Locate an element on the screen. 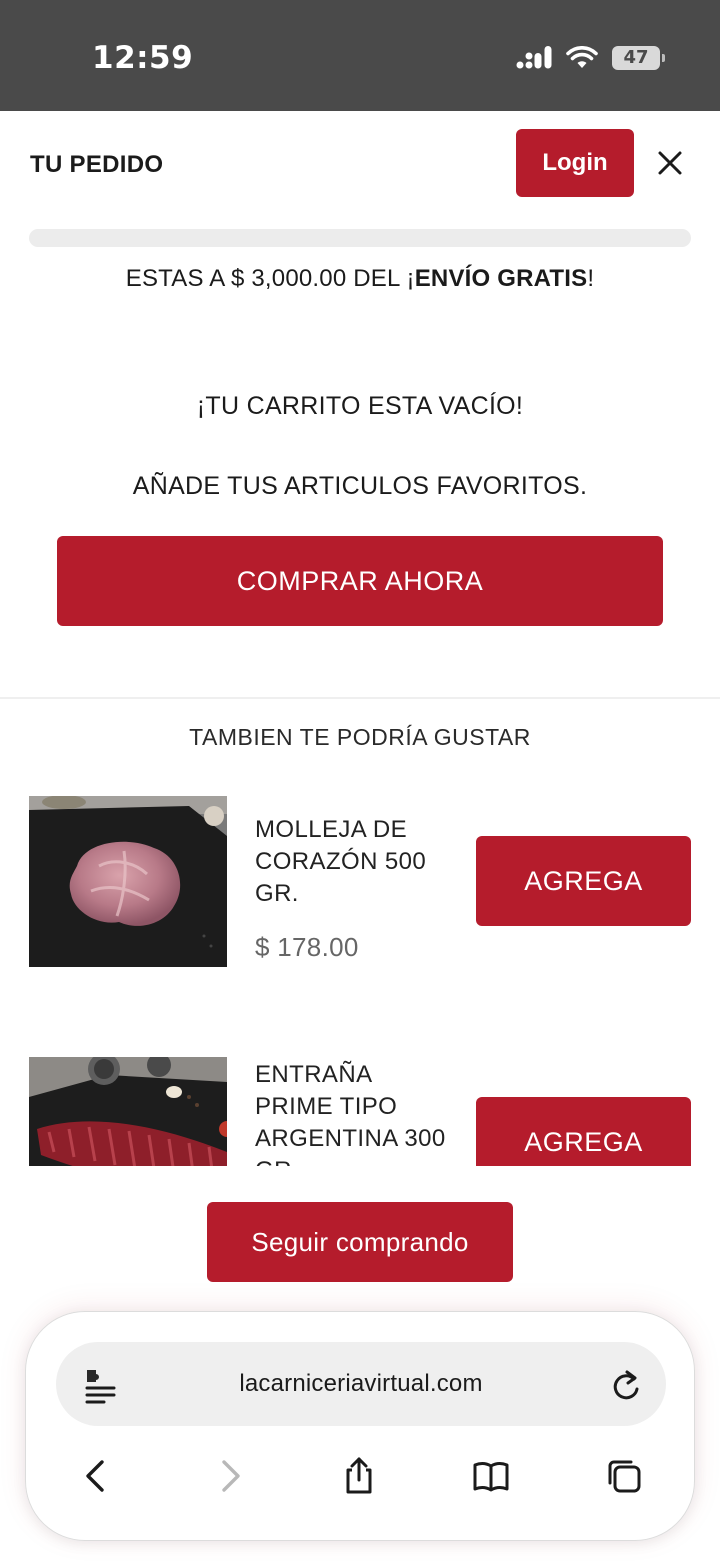  product-name: ENTRAÑA PRIME TIPO ARGENTINA 300 GR. is located at coordinates (355, 1112).